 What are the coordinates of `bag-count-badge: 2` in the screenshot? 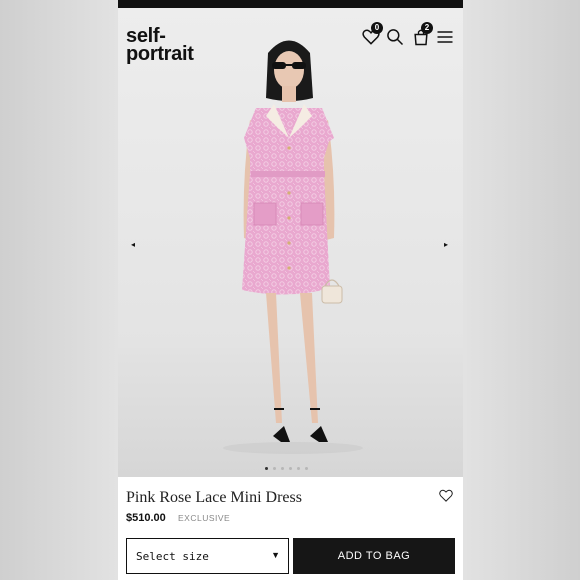 It's located at (427, 28).